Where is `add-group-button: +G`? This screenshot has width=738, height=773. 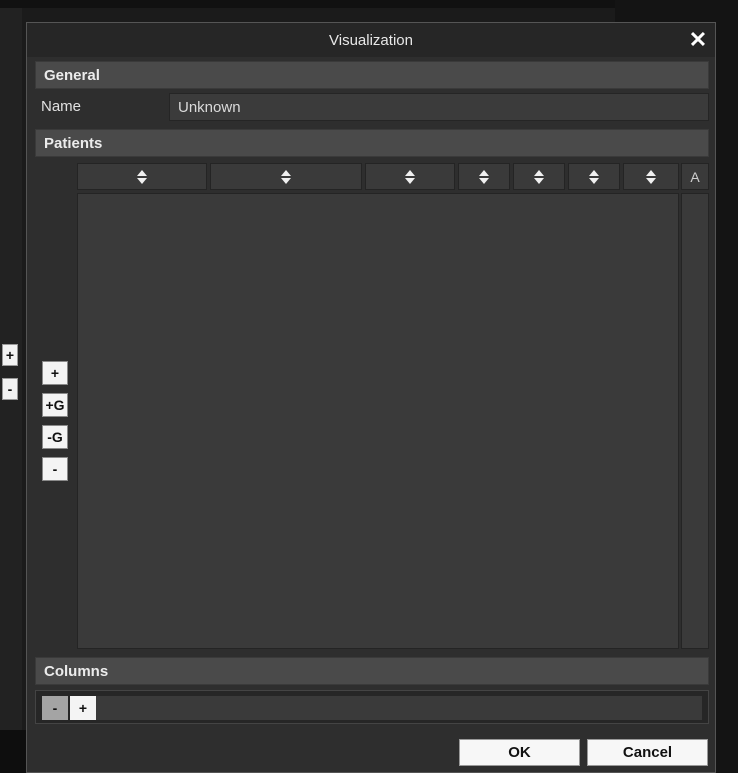 add-group-button: +G is located at coordinates (55, 405).